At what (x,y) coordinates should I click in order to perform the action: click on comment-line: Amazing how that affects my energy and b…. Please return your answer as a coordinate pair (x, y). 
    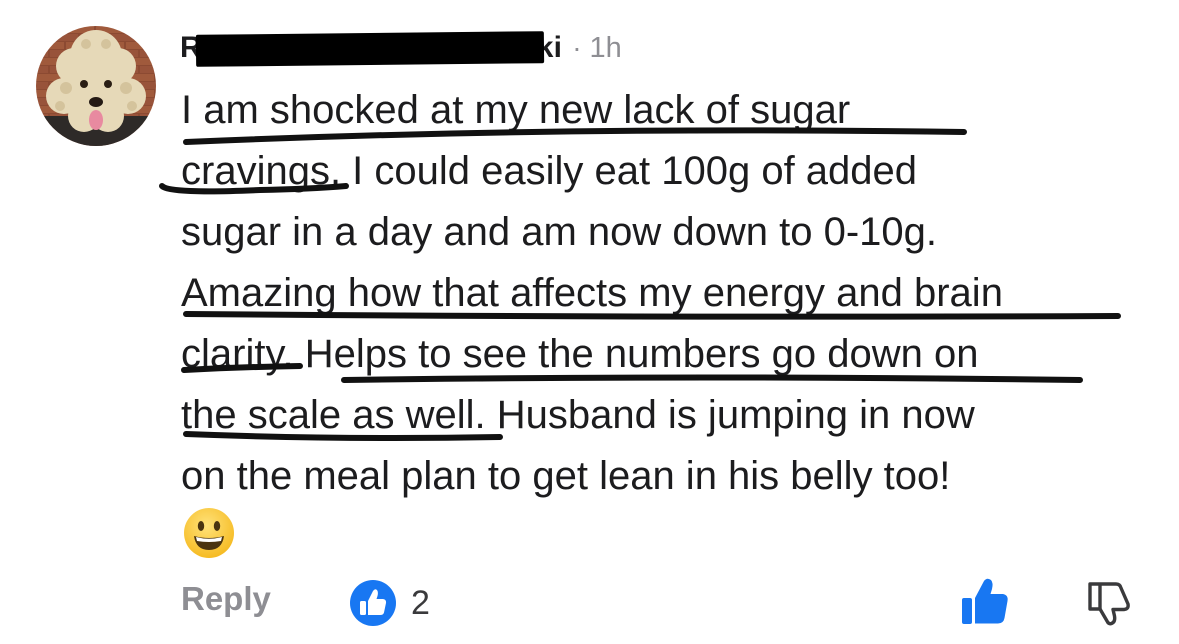
    Looking at the image, I should click on (592, 293).